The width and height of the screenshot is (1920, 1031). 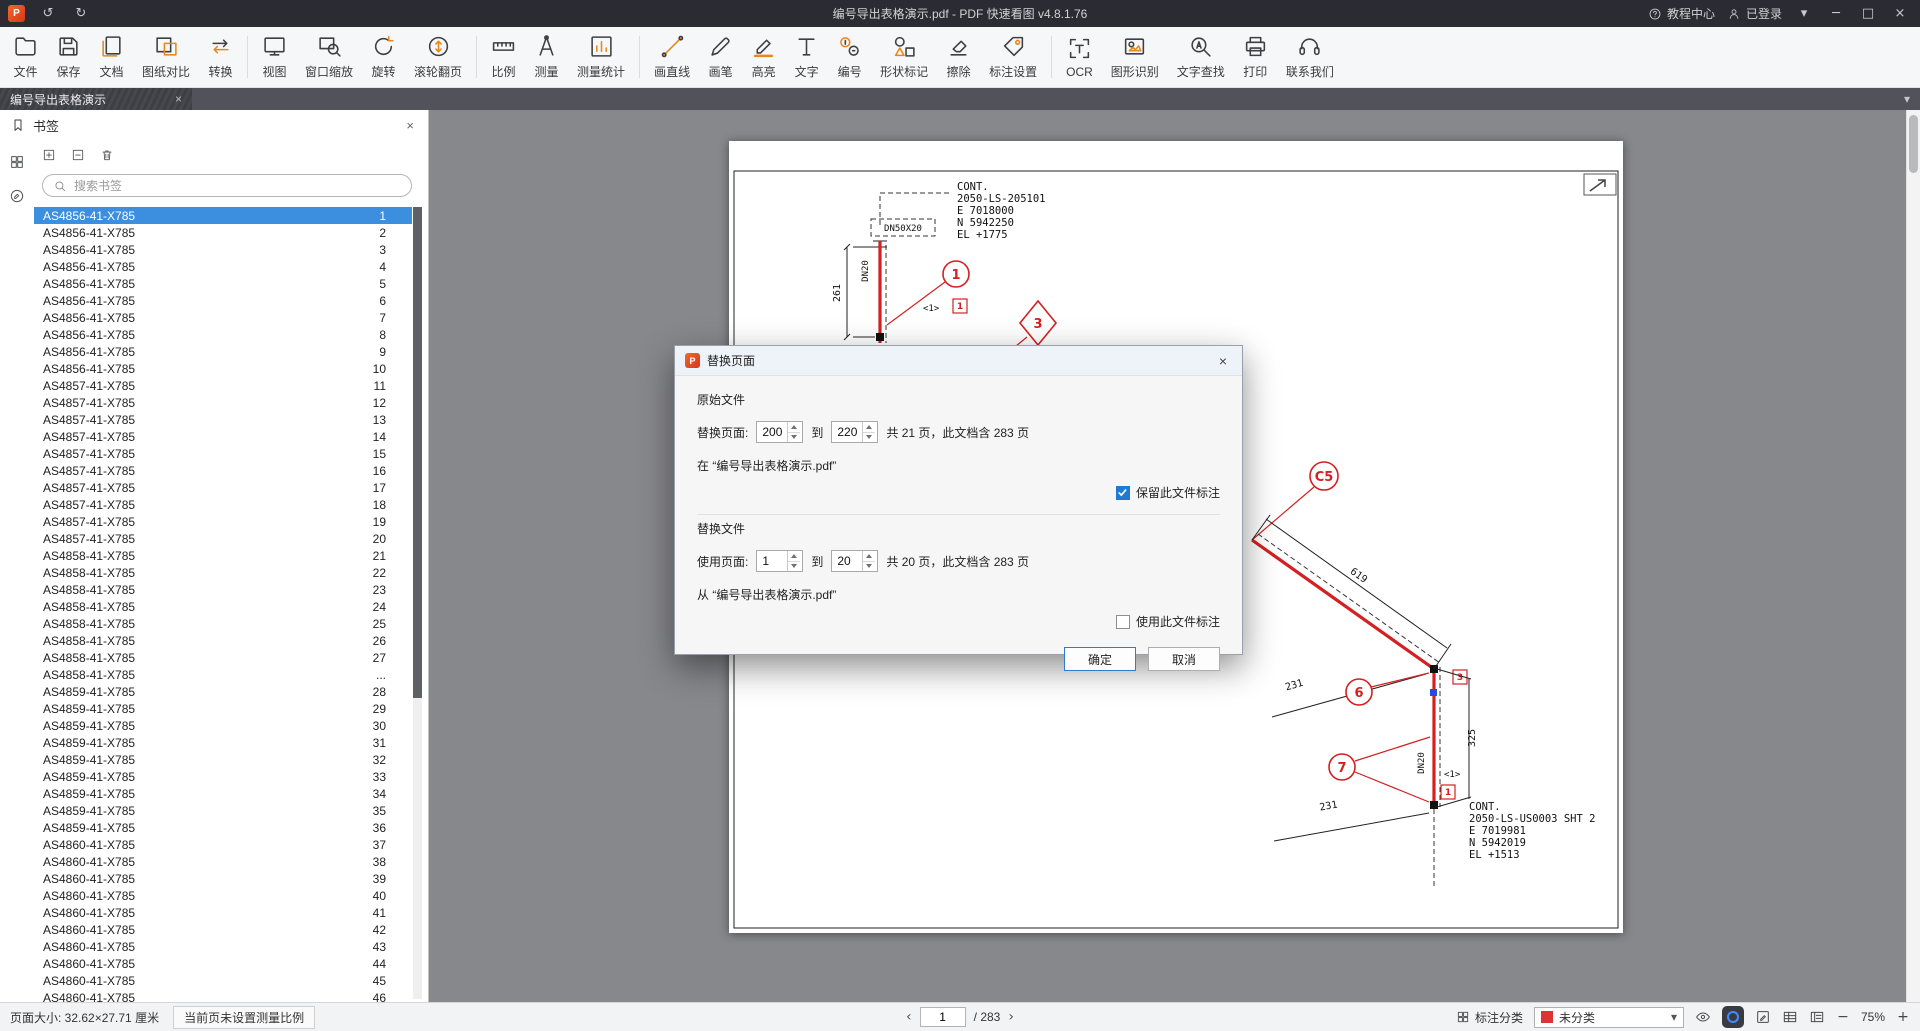 I want to click on current-page-input, so click(x=942, y=1017).